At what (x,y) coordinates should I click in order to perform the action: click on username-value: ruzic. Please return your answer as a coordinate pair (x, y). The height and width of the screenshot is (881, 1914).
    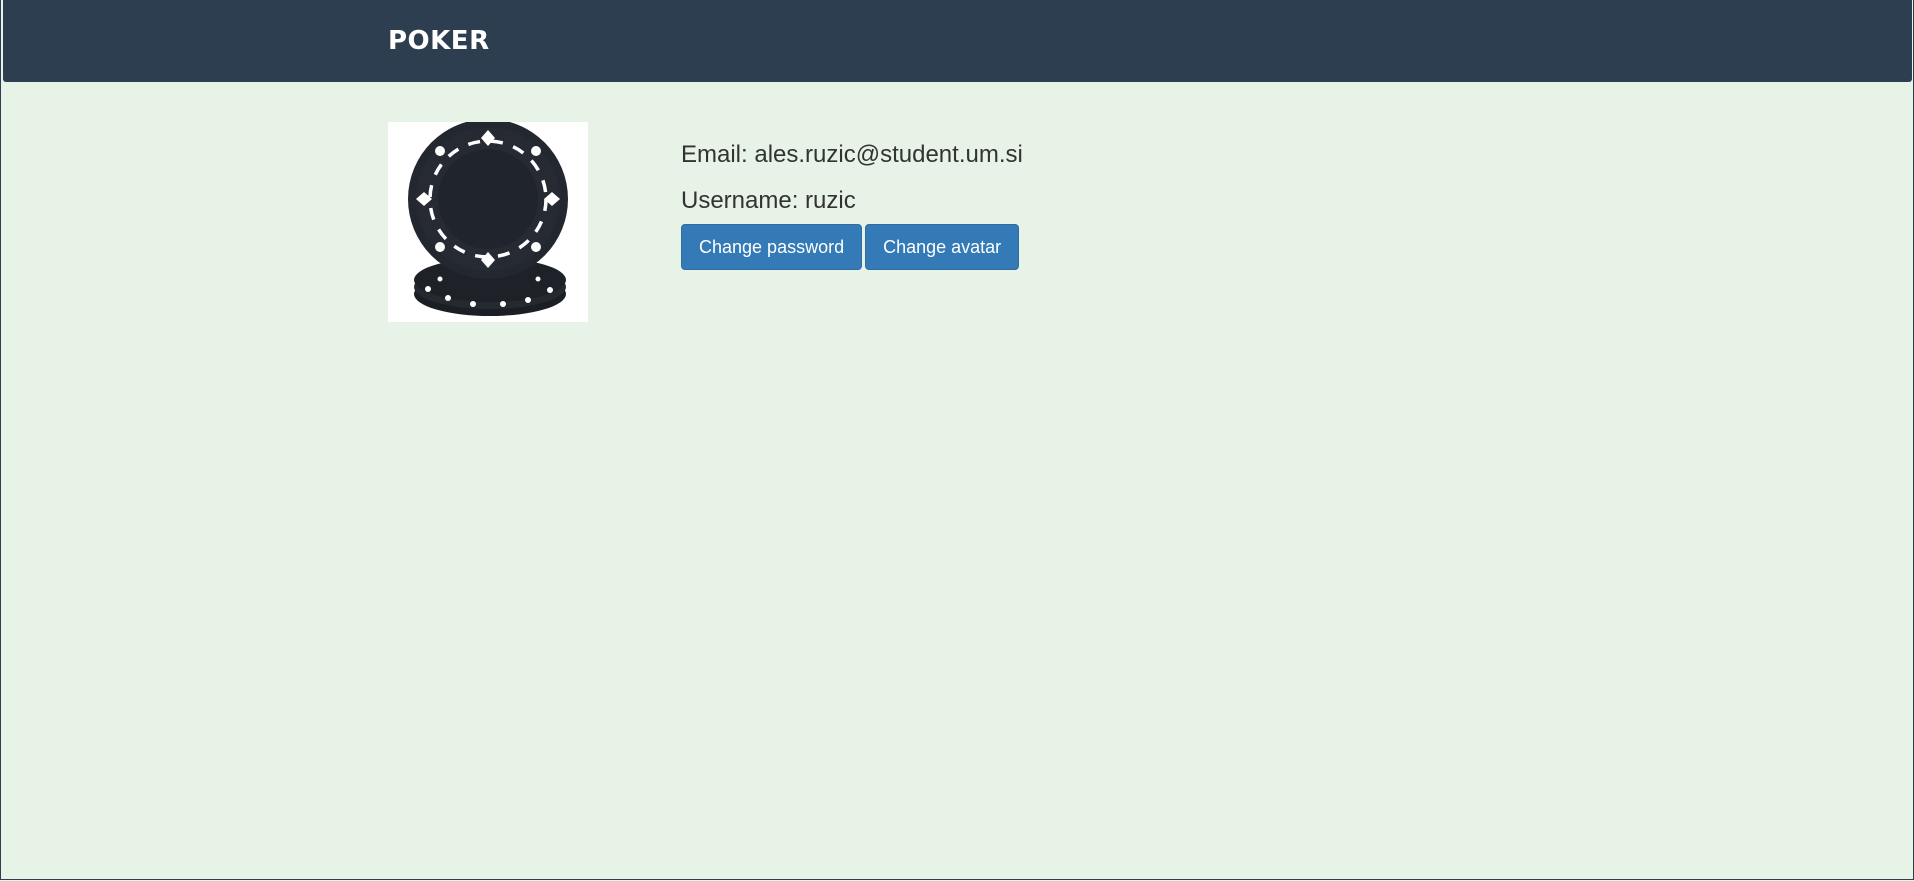
    Looking at the image, I should click on (830, 200).